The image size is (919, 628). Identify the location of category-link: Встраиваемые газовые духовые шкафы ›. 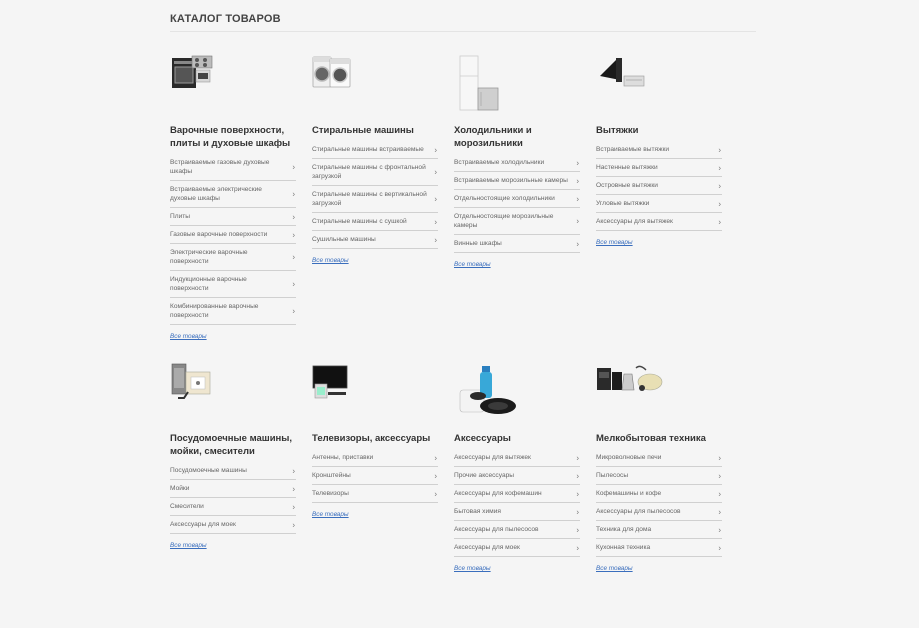
(233, 167).